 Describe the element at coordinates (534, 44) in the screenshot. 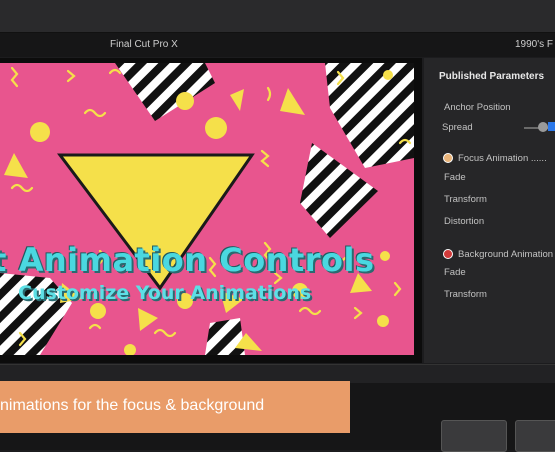

I see `project-title: 1990's F` at that location.